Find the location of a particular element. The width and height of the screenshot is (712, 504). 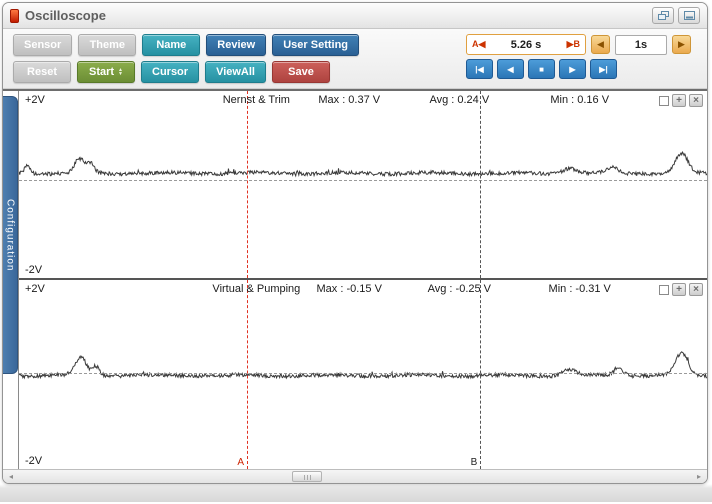

avg-value: Avg : -0.25 V is located at coordinates (459, 289).